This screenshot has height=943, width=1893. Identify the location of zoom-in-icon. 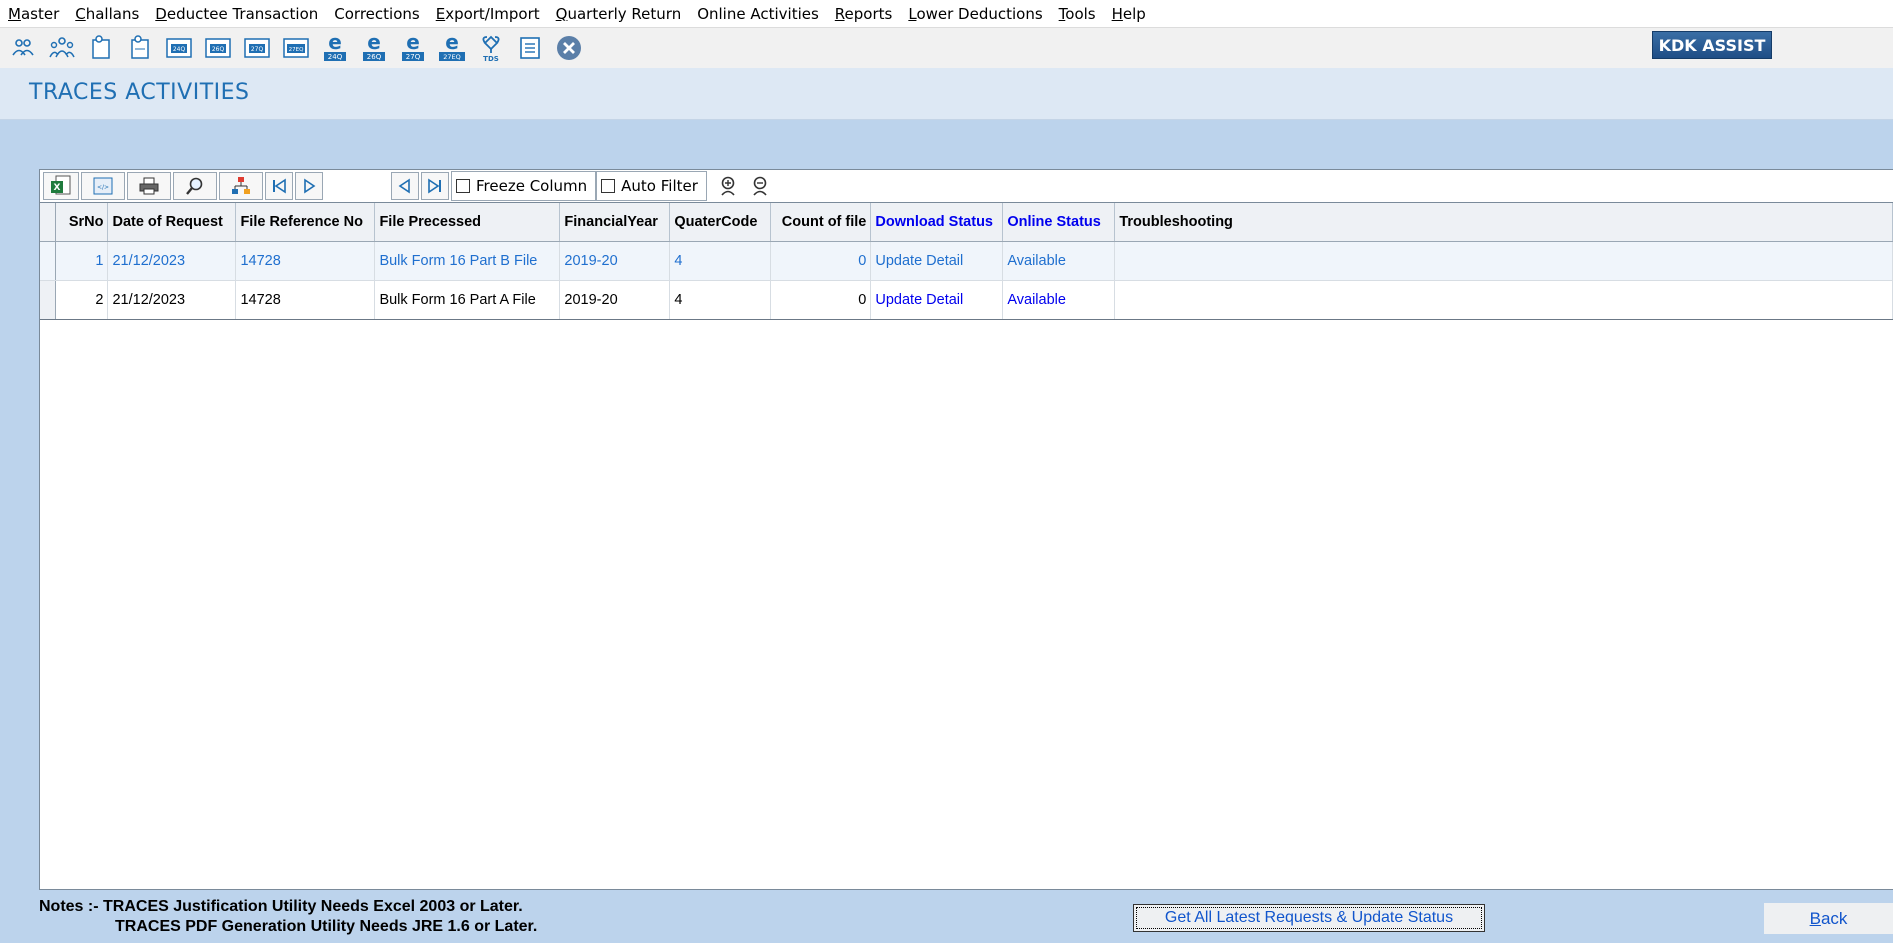
(730, 186).